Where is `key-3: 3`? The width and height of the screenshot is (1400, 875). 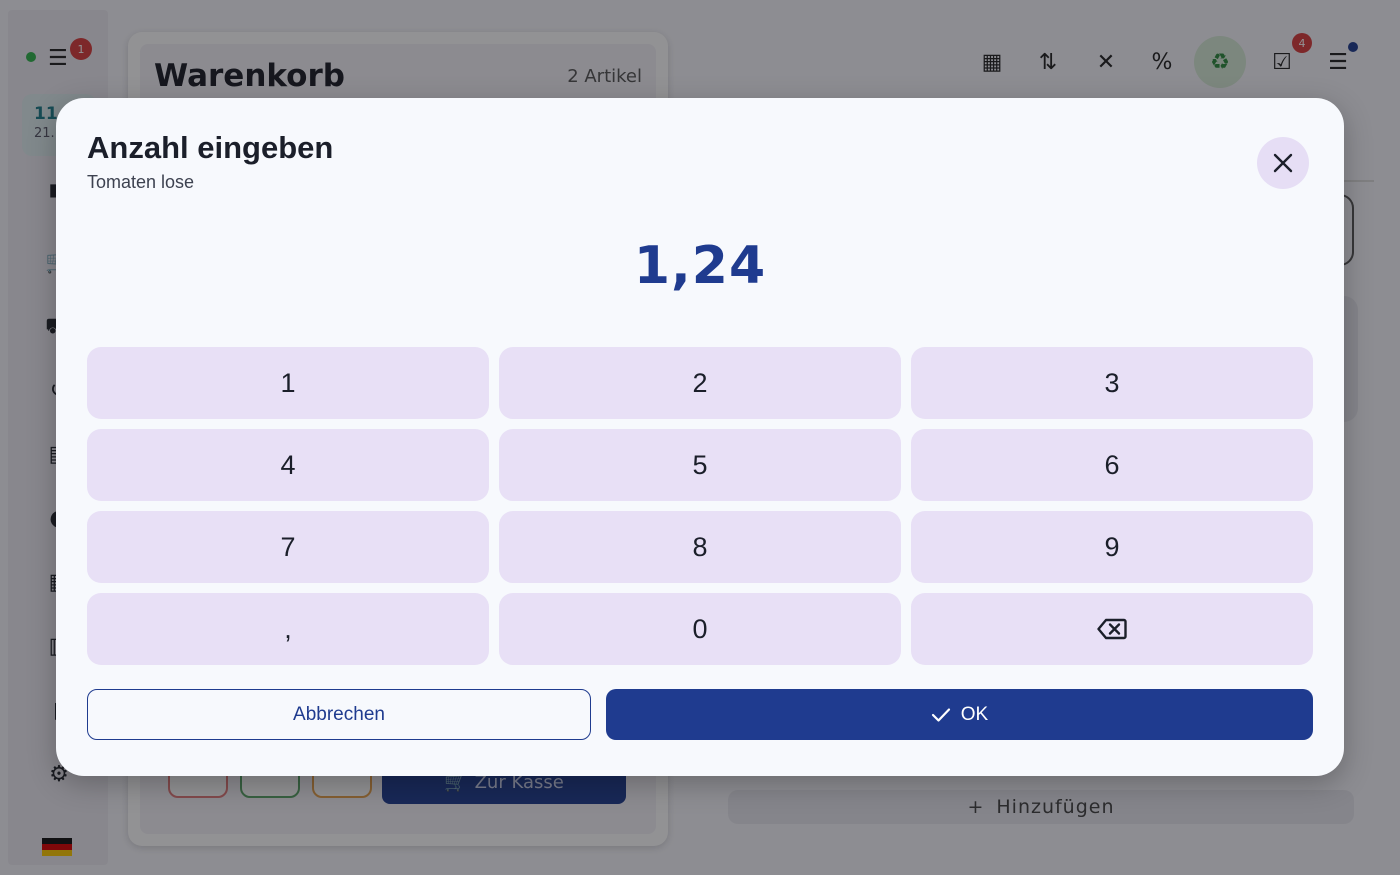
key-3: 3 is located at coordinates (1112, 383).